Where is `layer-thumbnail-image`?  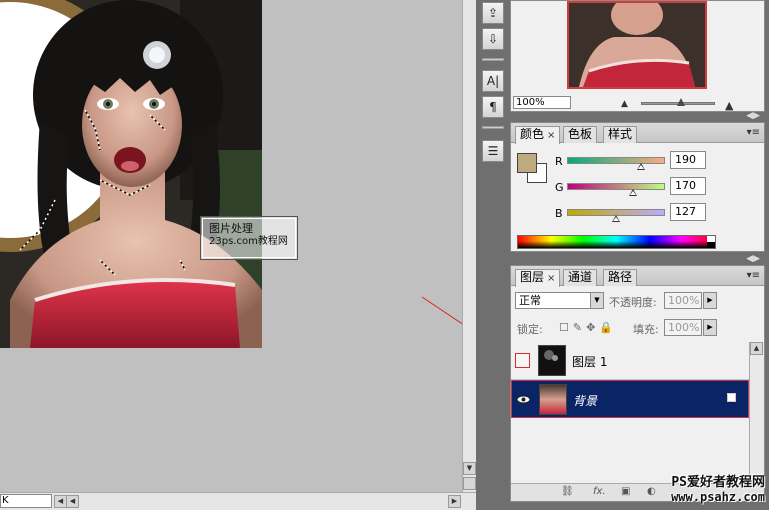 layer-thumbnail-image is located at coordinates (551, 355).